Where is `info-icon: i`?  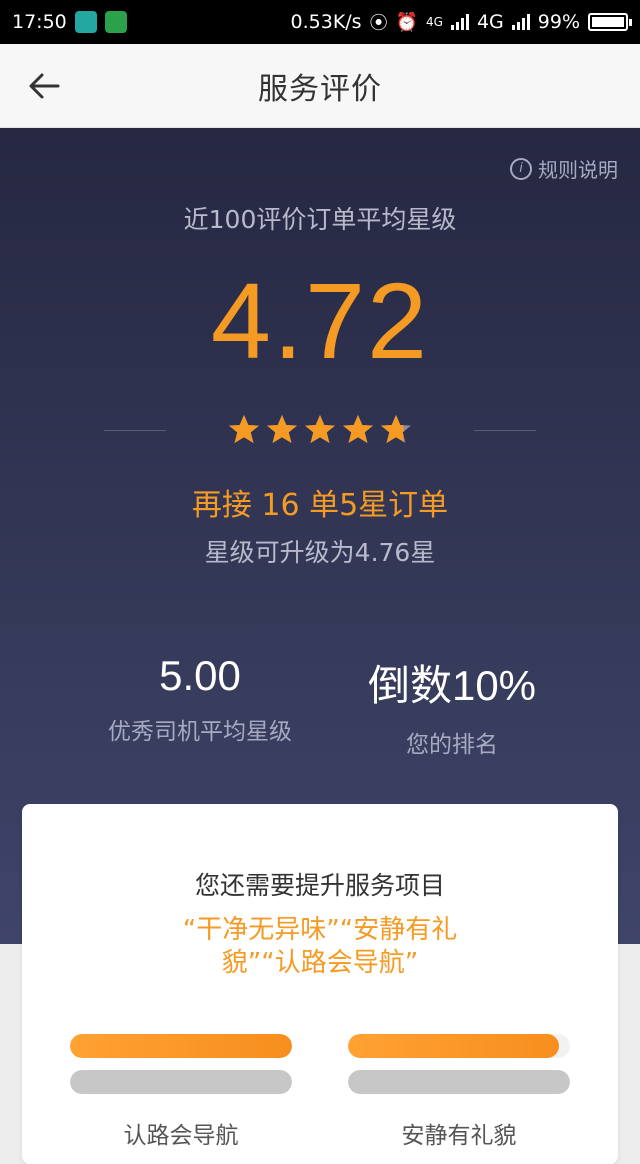 info-icon: i is located at coordinates (521, 168).